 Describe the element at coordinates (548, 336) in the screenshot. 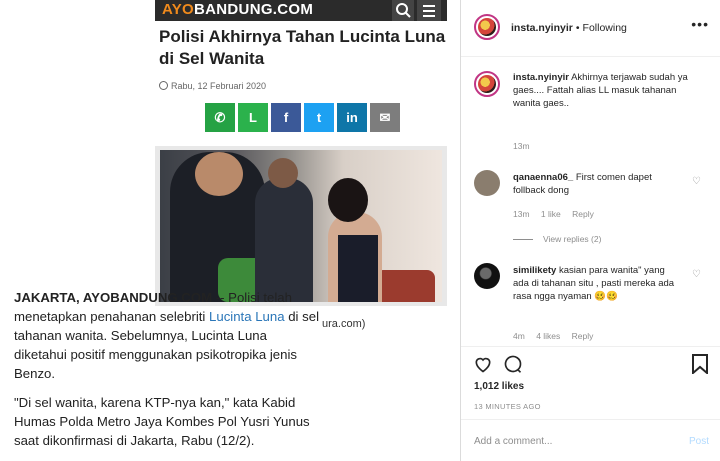

I see `like-count: 4 likes` at that location.